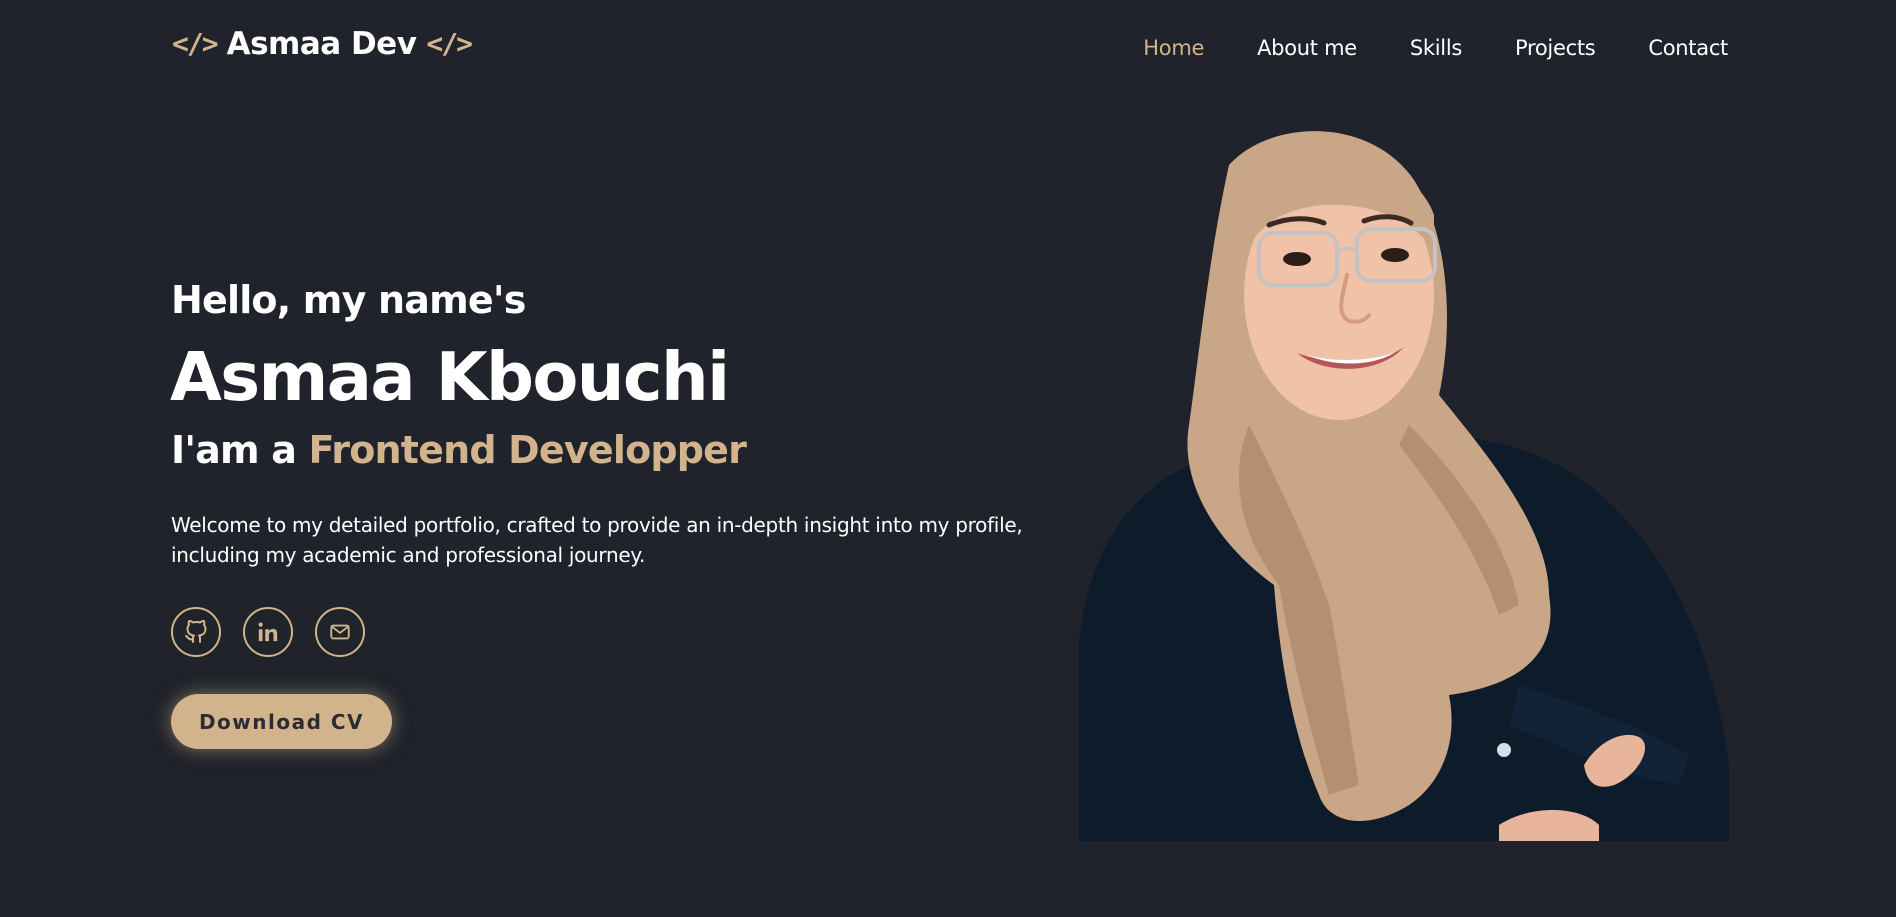 This screenshot has width=1896, height=917. What do you see at coordinates (281, 721) in the screenshot?
I see `download-cv-button: Download CV` at bounding box center [281, 721].